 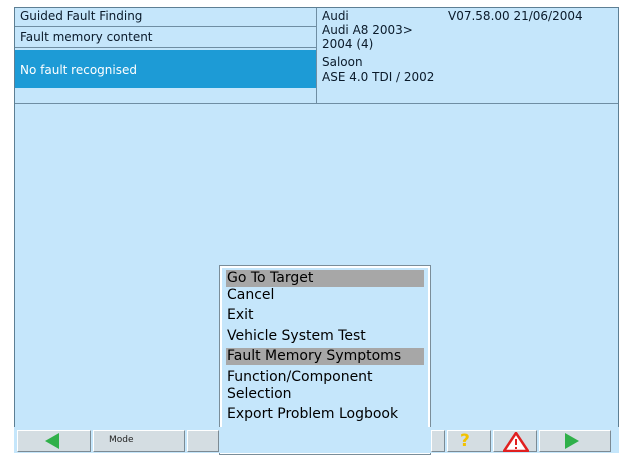 What do you see at coordinates (515, 16) in the screenshot?
I see `software-version: V07.58.00 21/06/2004` at bounding box center [515, 16].